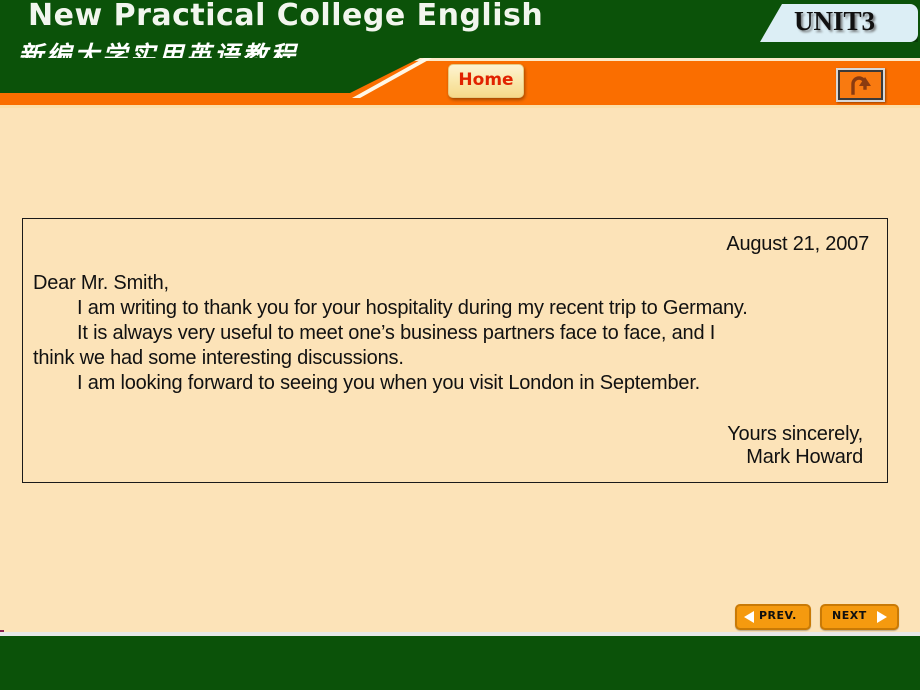 The image size is (920, 690). I want to click on next-button-label: NEXT, so click(849, 615).